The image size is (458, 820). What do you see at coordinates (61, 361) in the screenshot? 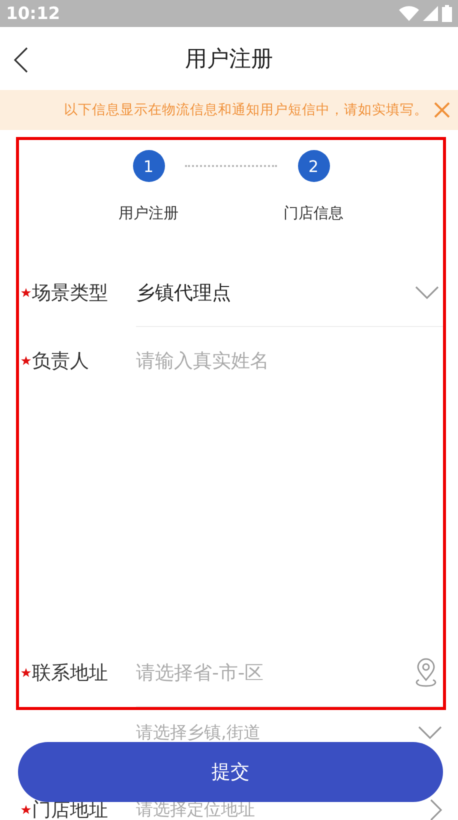
I see `field-label: 负责人` at bounding box center [61, 361].